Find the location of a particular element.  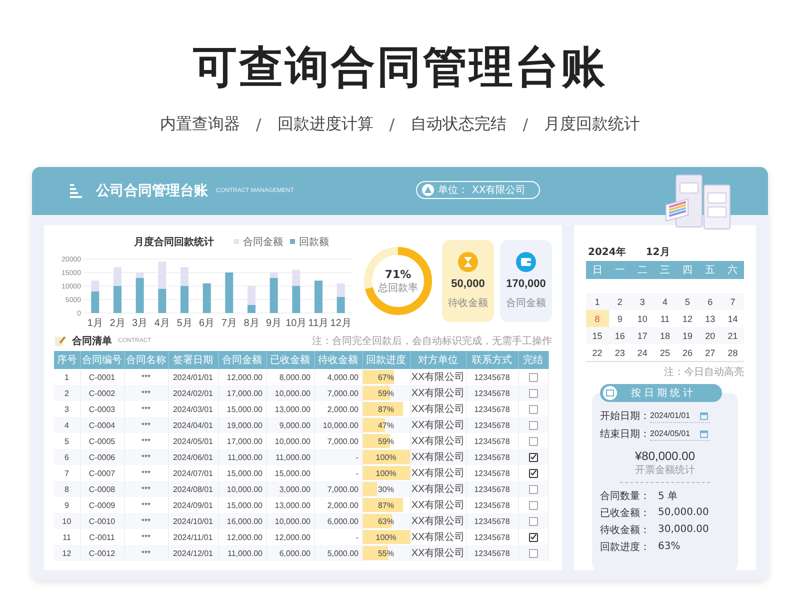

calendar-day: 15 is located at coordinates (597, 335).